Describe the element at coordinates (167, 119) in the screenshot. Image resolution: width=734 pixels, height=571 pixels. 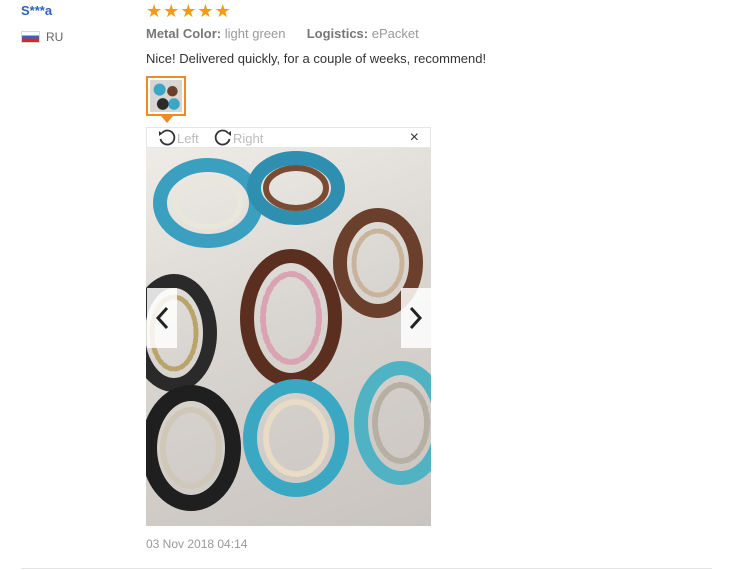
I see `thumbnail-selected-caret` at that location.